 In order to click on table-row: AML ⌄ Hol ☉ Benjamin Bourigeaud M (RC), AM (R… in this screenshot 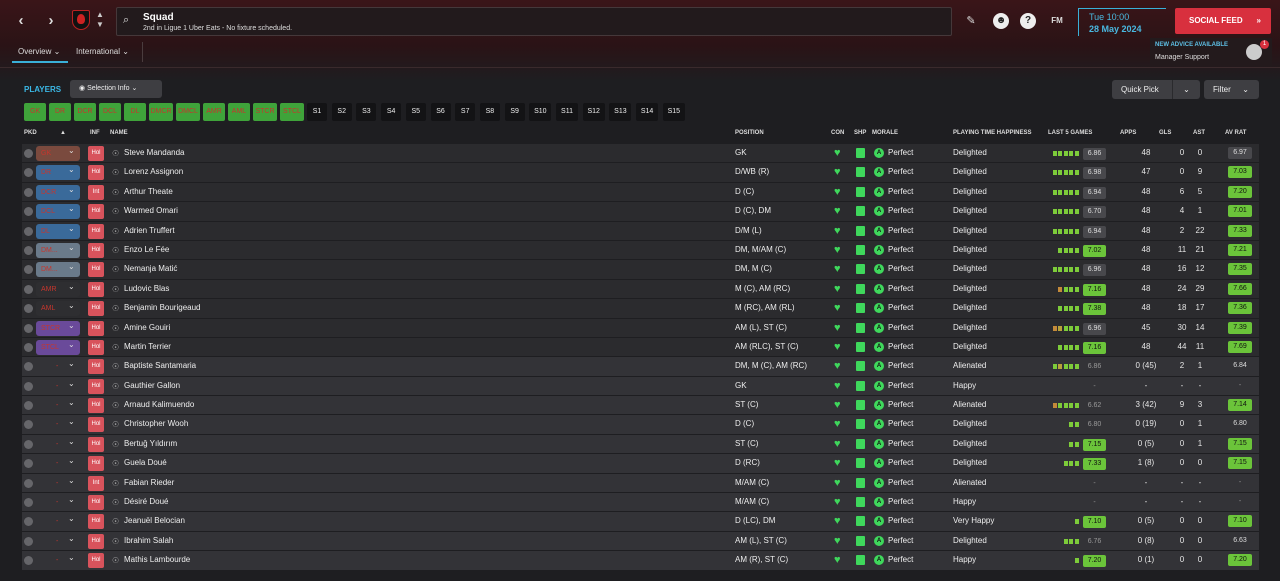, I will do `click(640, 309)`.